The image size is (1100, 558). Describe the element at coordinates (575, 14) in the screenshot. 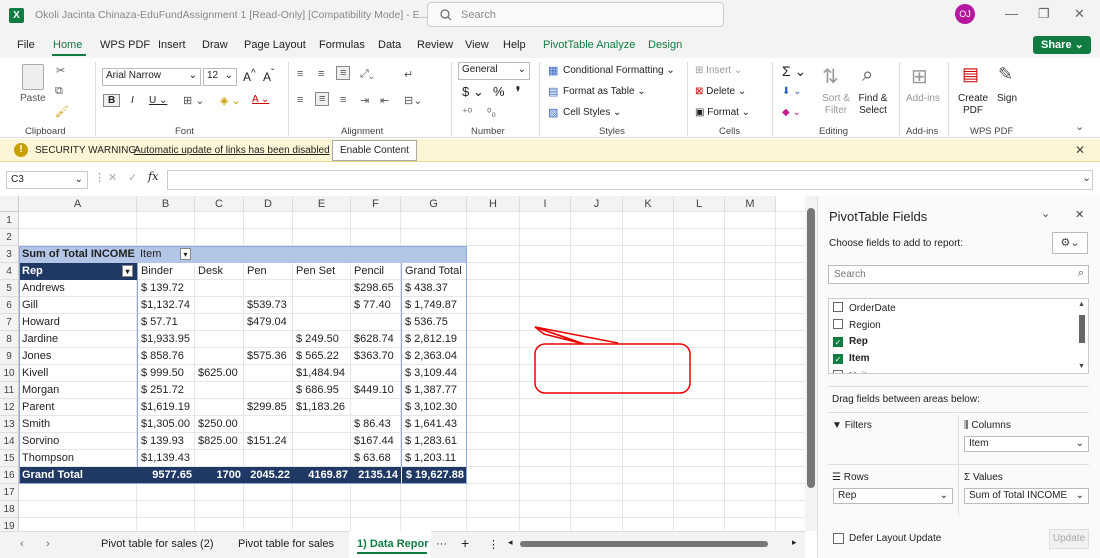

I see `search-box: Search` at that location.